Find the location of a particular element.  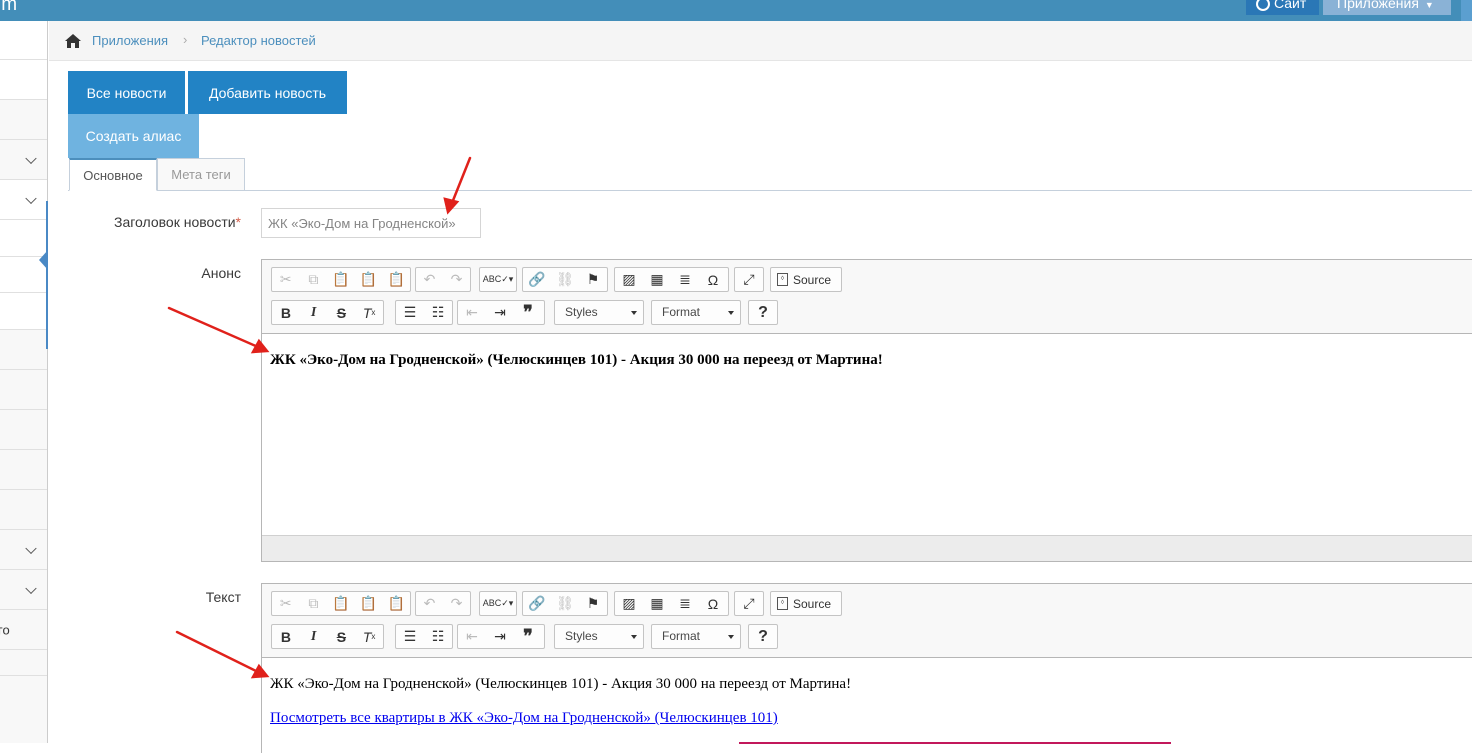

source-icon: ◊ is located at coordinates (782, 279).